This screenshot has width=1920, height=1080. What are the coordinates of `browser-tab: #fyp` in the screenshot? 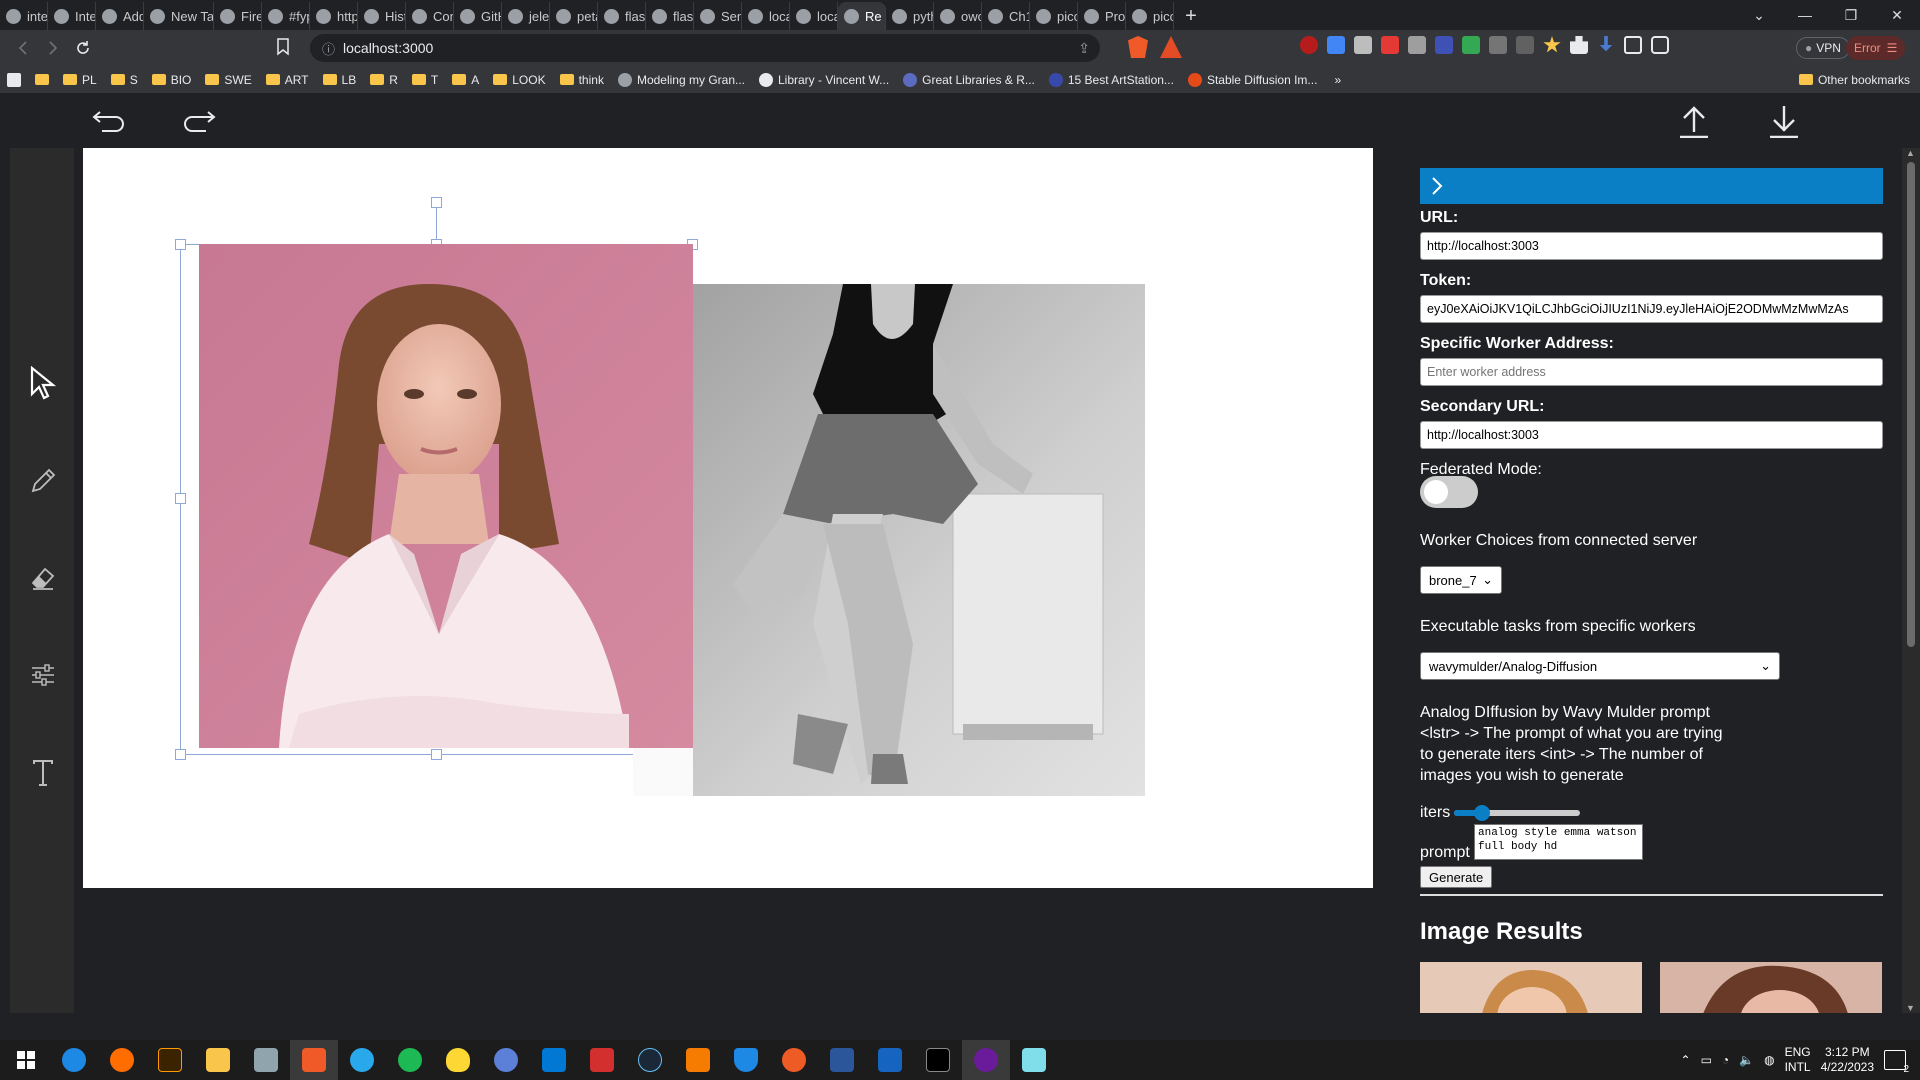 It's located at (286, 16).